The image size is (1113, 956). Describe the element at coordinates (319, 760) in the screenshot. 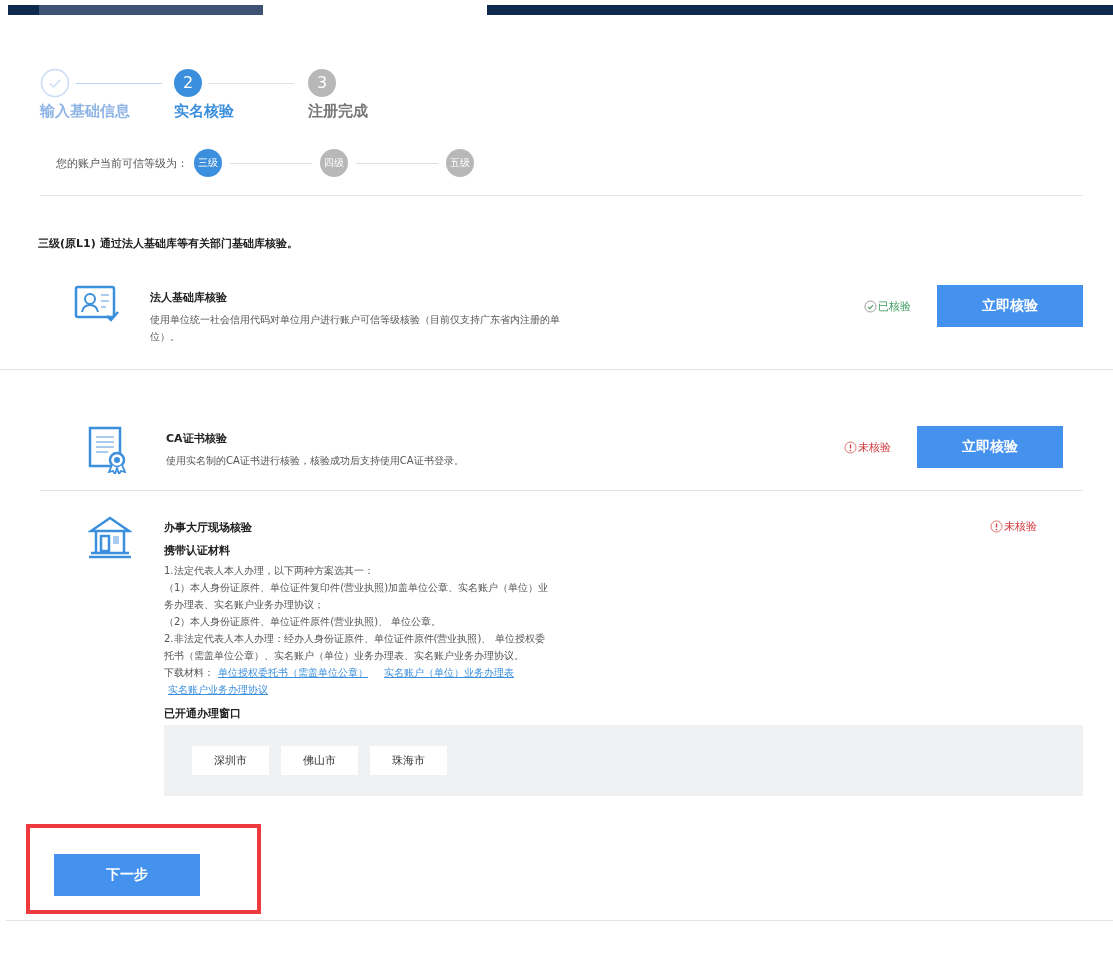

I see `city-tag: 佛山市` at that location.